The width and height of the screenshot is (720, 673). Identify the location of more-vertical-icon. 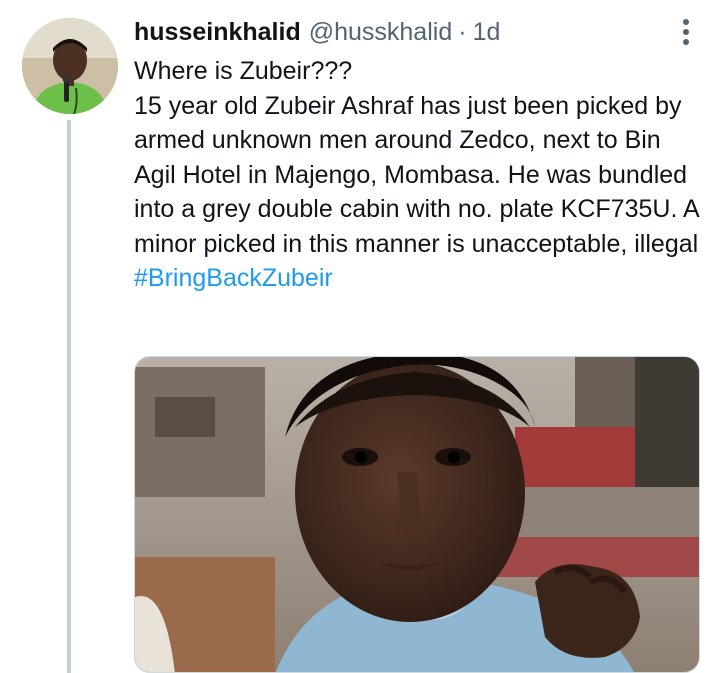
(686, 32).